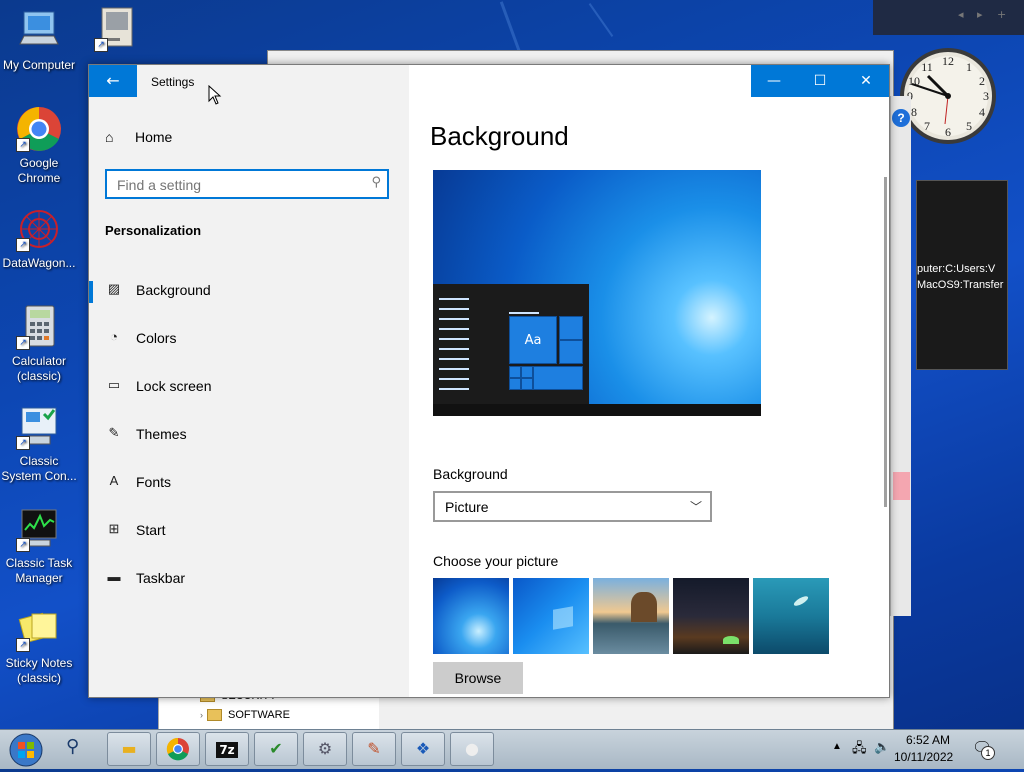  I want to click on preview-tile: Aa, so click(533, 340).